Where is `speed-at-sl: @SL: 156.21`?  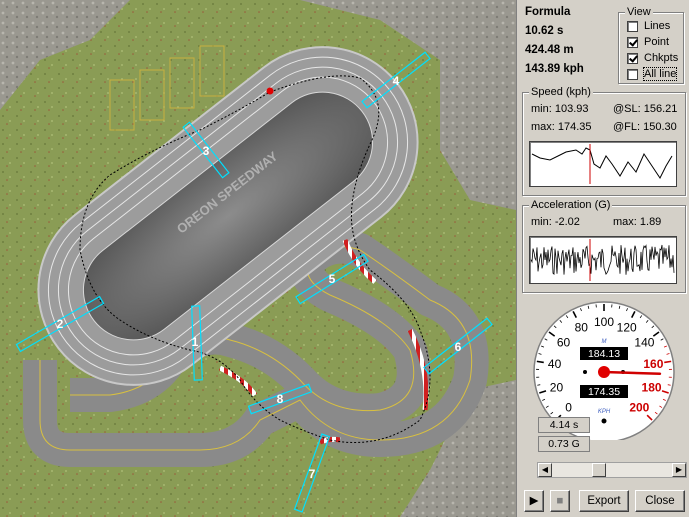 speed-at-sl: @SL: 156.21 is located at coordinates (645, 109).